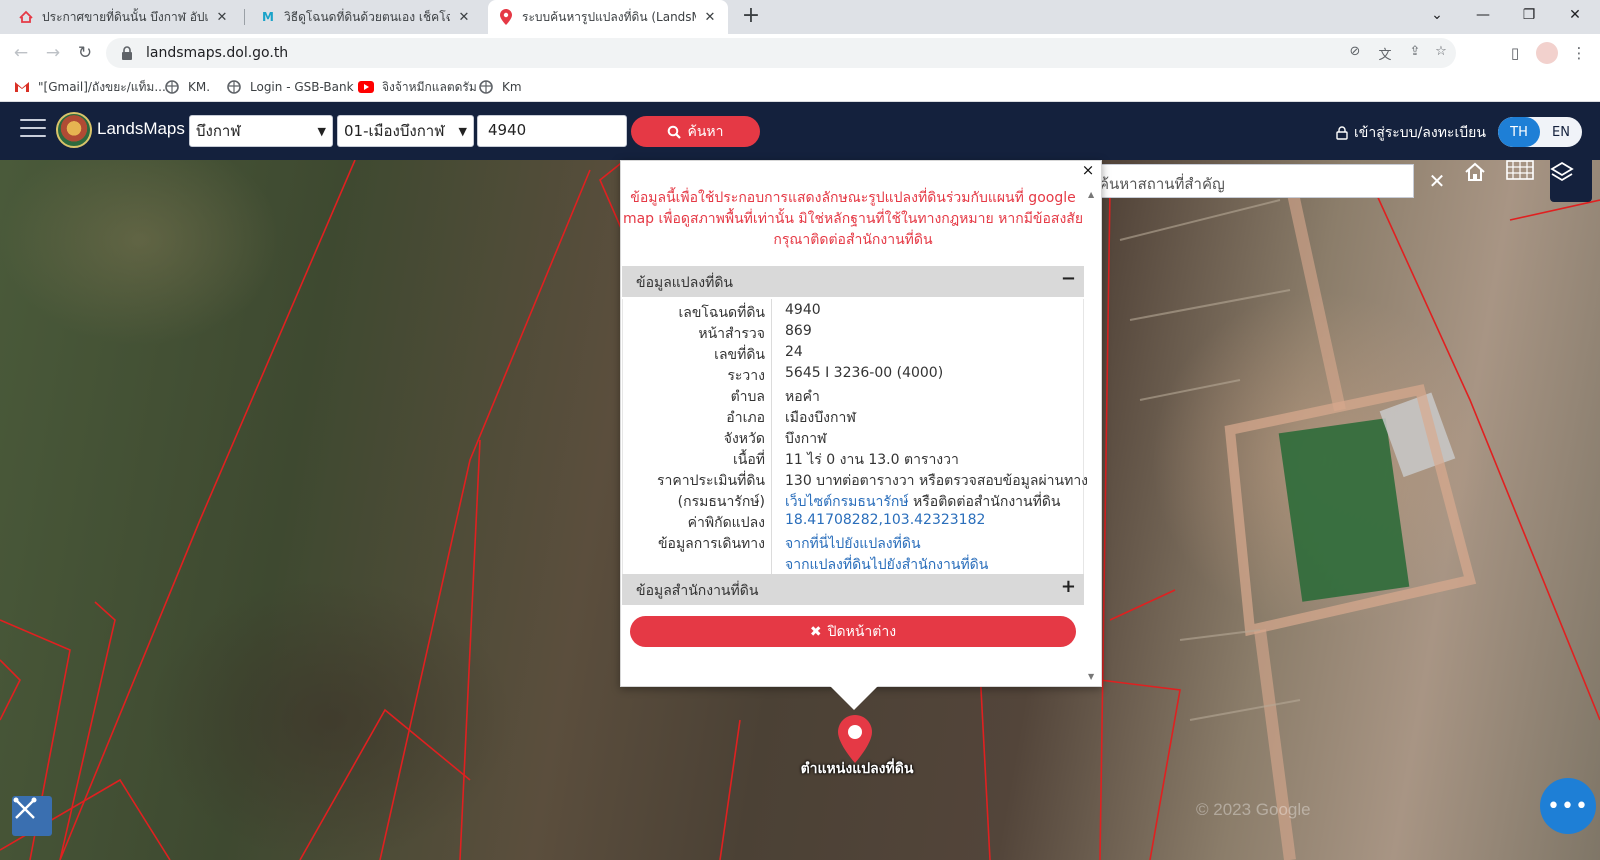 This screenshot has width=1600, height=860. What do you see at coordinates (1091, 194) in the screenshot?
I see `scroll-up-arrow-icon: ▲` at bounding box center [1091, 194].